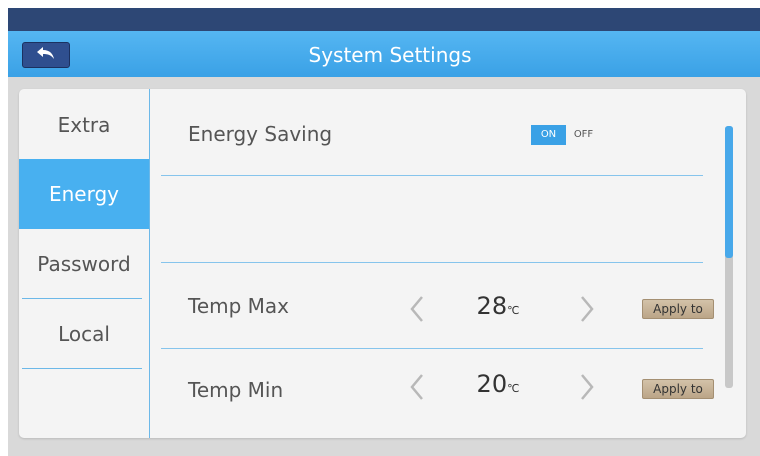 Image resolution: width=760 pixels, height=456 pixels. I want to click on back-button, so click(46, 55).